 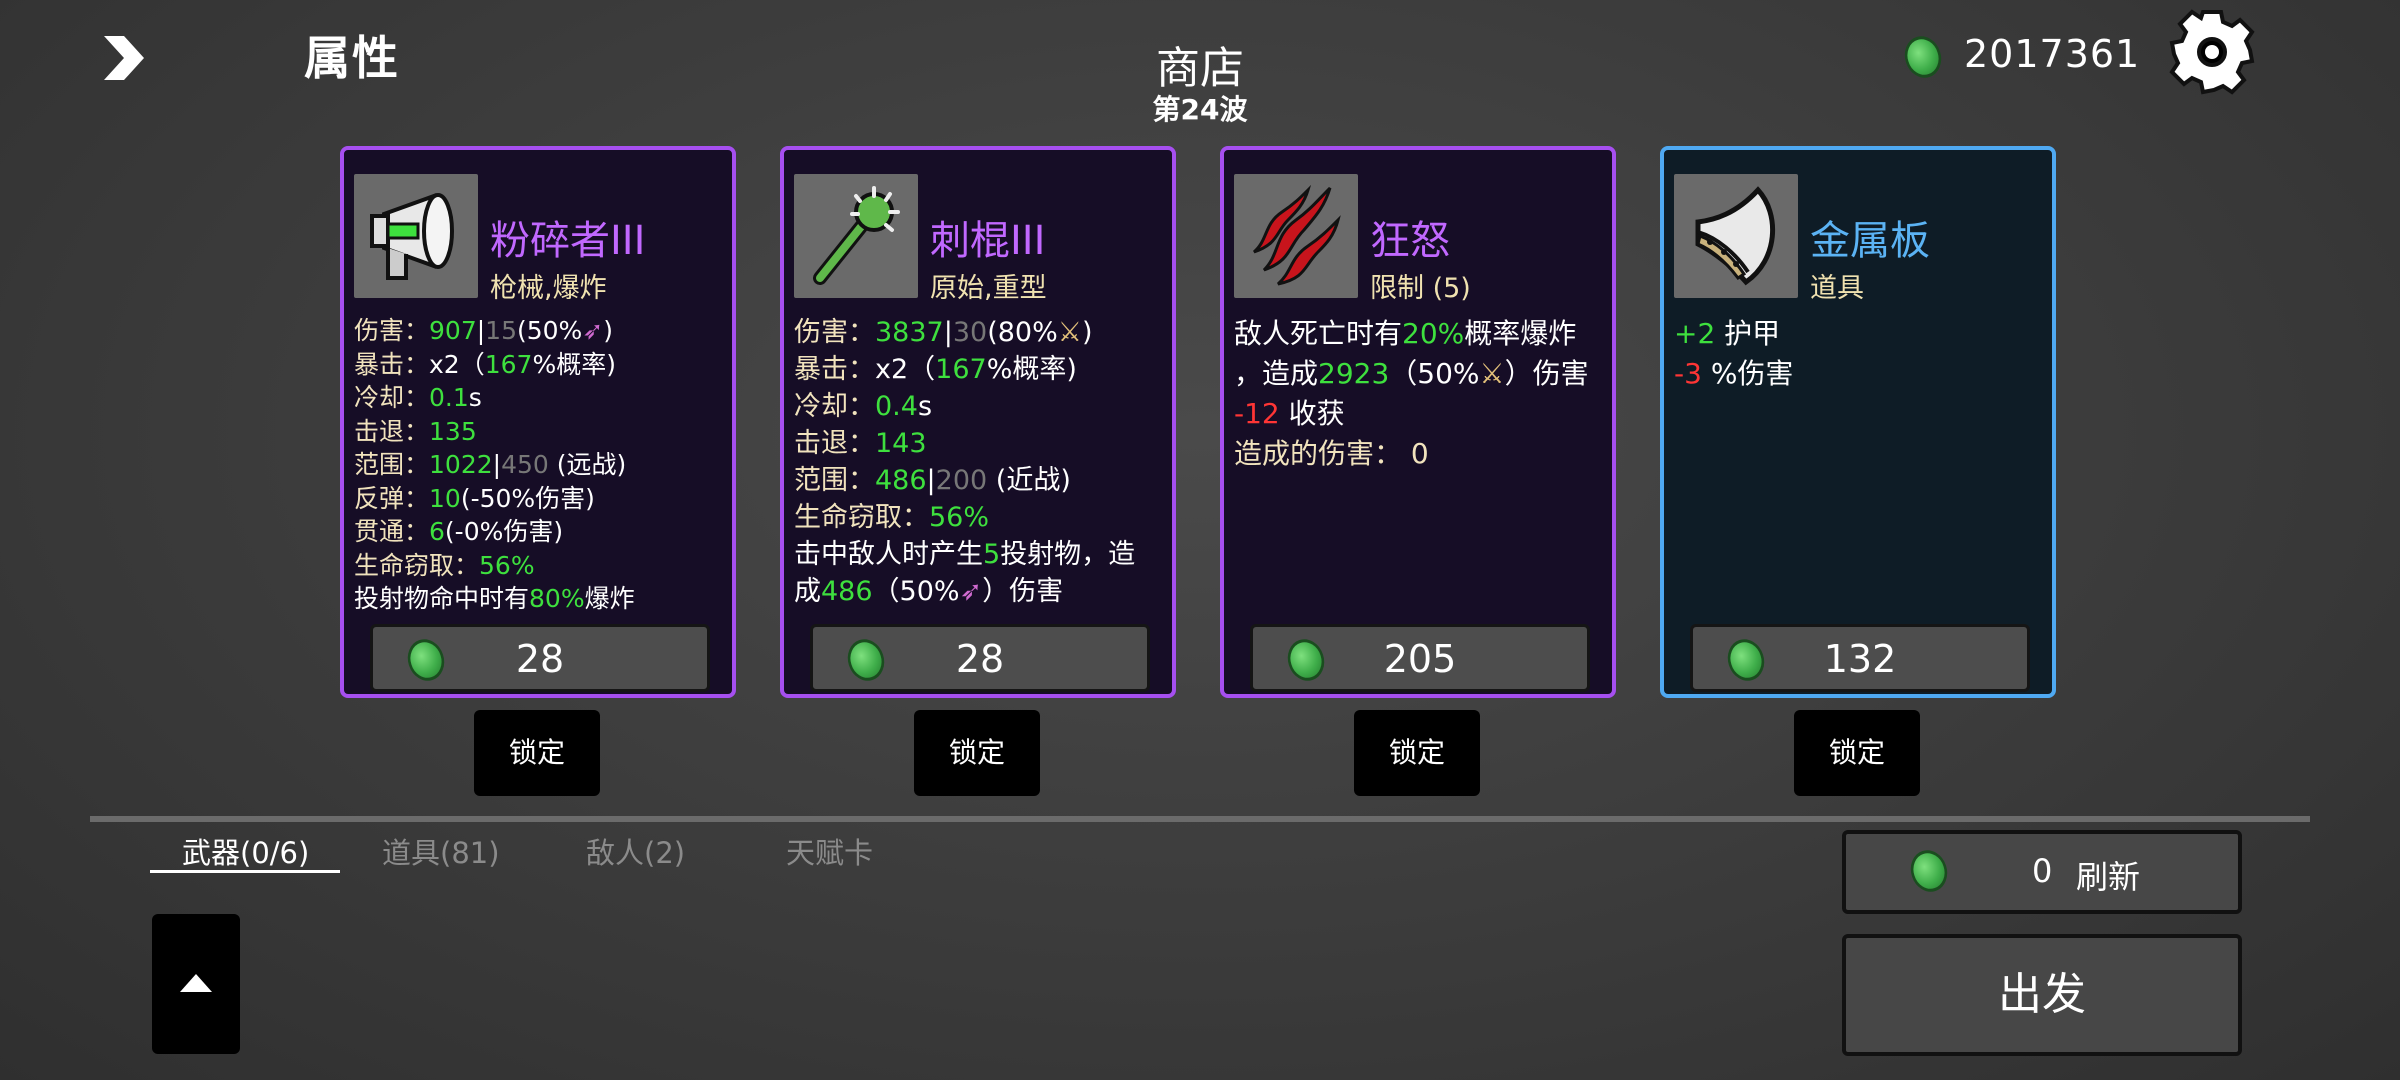 What do you see at coordinates (2042, 995) in the screenshot?
I see `depart-button: 出发` at bounding box center [2042, 995].